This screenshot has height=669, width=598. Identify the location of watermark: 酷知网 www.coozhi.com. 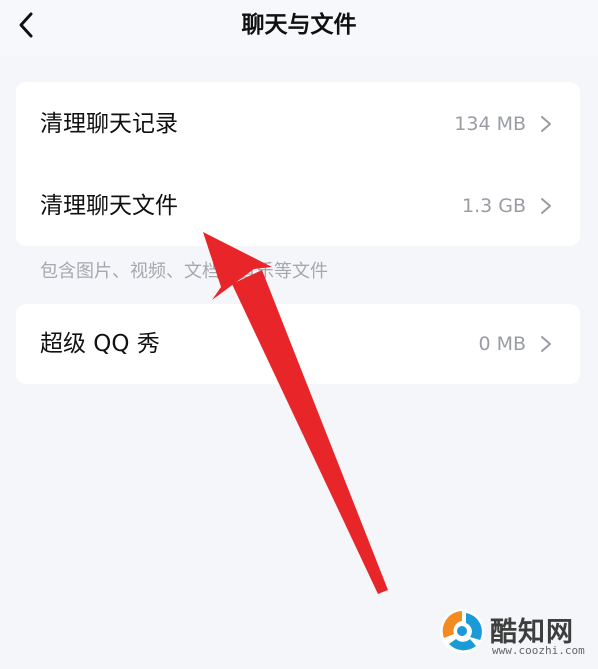
(511, 631).